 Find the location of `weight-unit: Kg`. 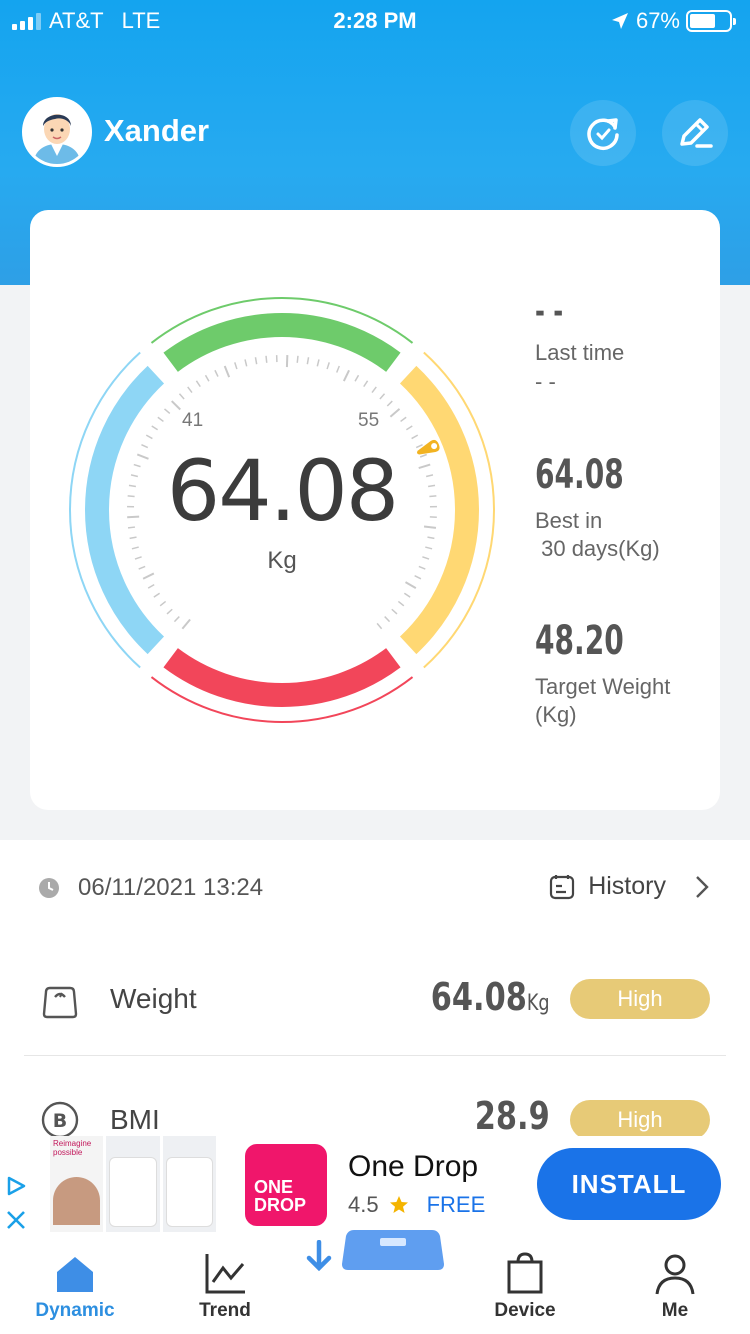

weight-unit: Kg is located at coordinates (282, 560).